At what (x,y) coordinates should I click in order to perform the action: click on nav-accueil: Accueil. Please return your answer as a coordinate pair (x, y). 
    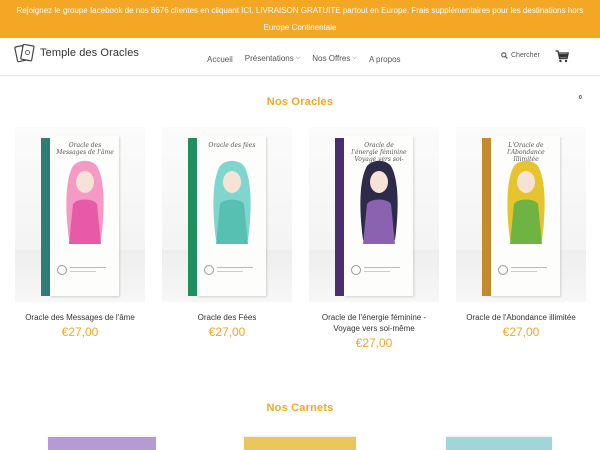
    Looking at the image, I should click on (220, 59).